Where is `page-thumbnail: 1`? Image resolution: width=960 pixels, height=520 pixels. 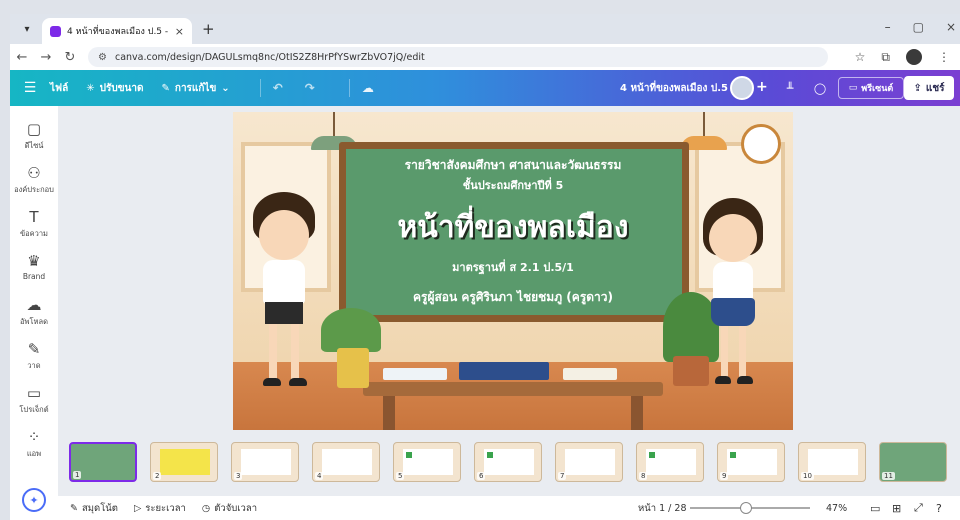
page-thumbnail: 1 is located at coordinates (103, 462).